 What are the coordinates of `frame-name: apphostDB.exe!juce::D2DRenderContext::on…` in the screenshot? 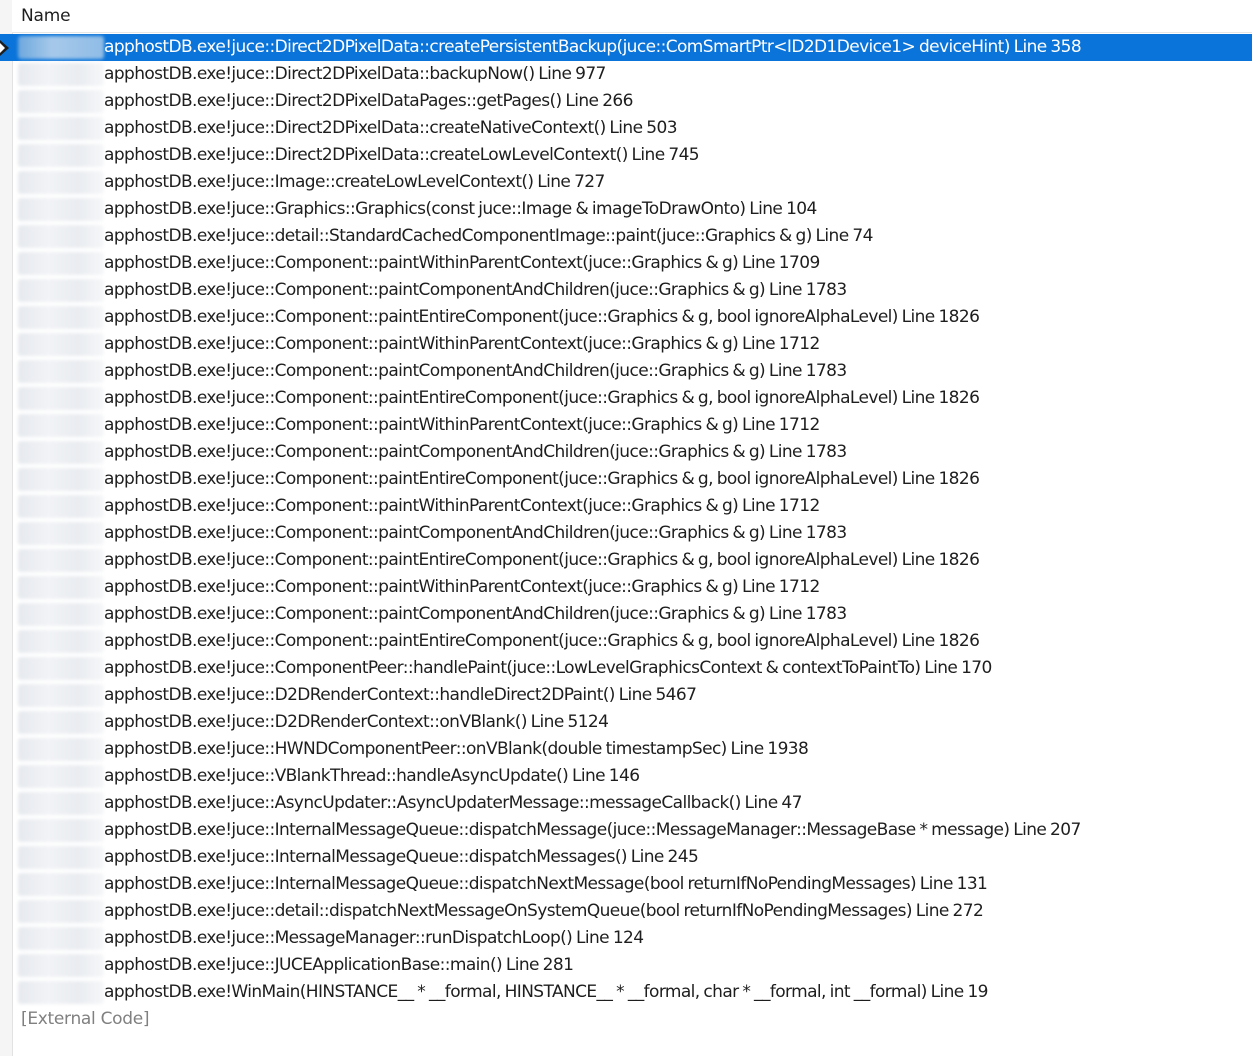 It's located at (356, 722).